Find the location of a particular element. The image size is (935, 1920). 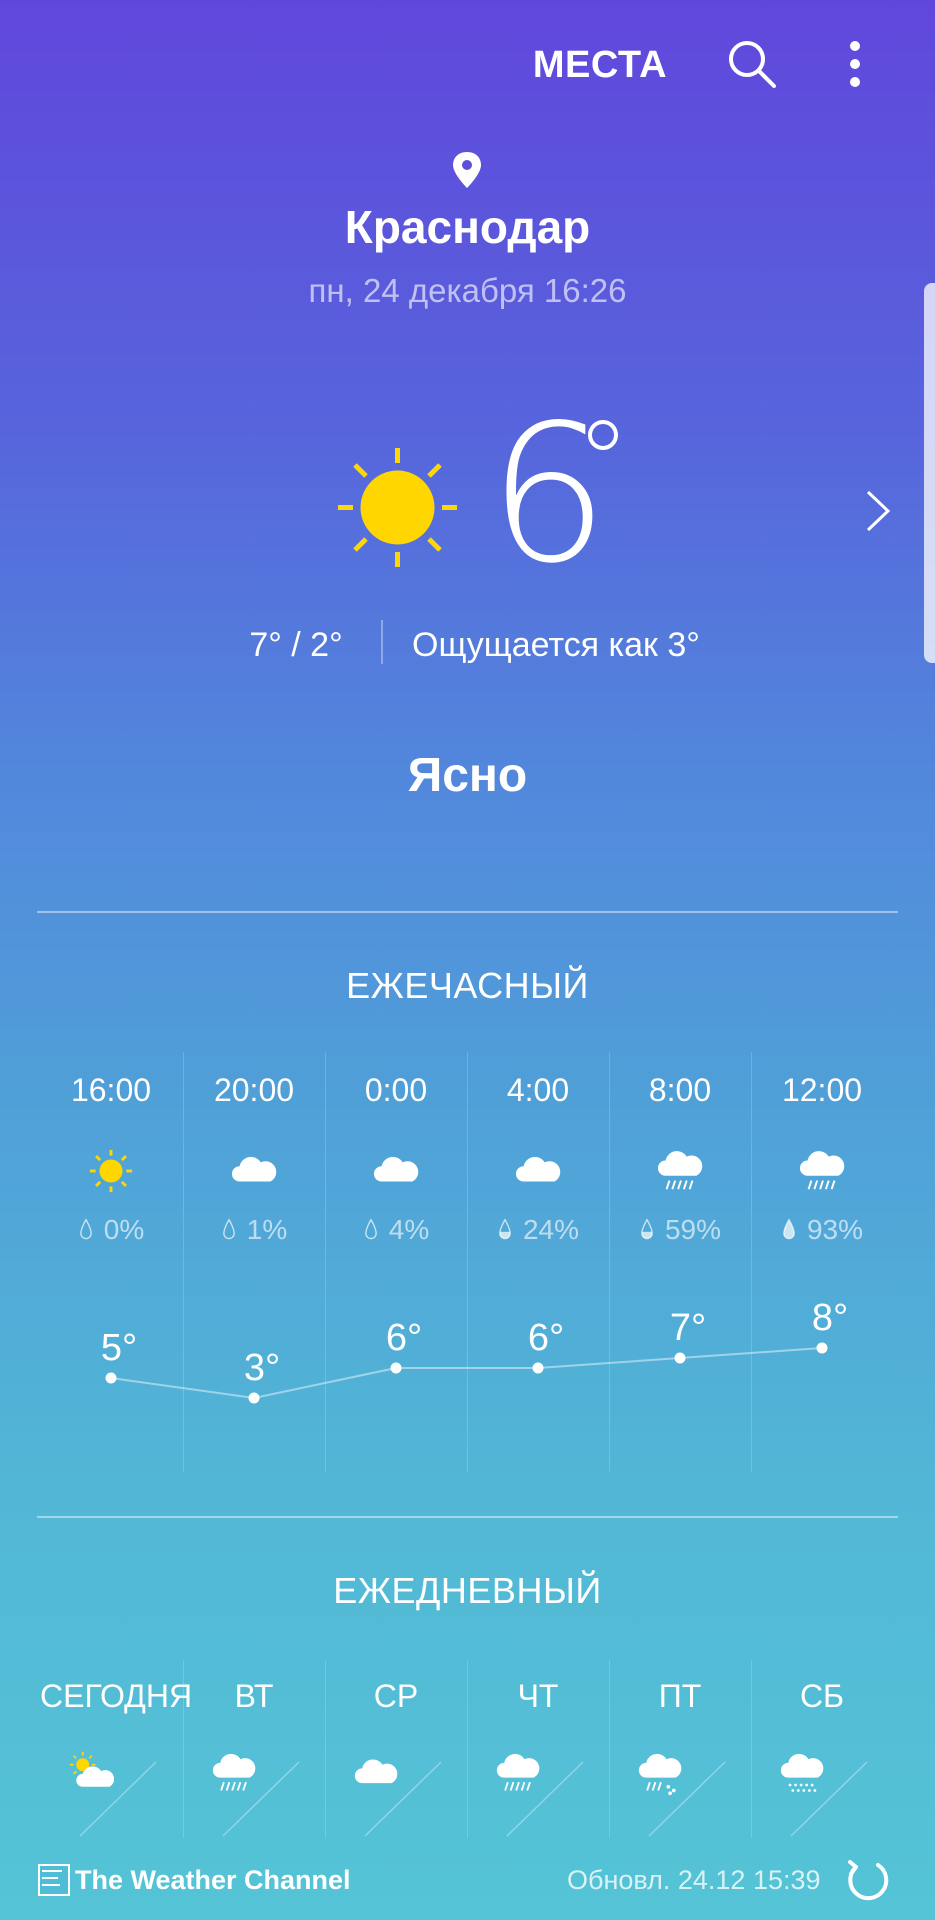

hourly-precipitation: 59% is located at coordinates (680, 1230).